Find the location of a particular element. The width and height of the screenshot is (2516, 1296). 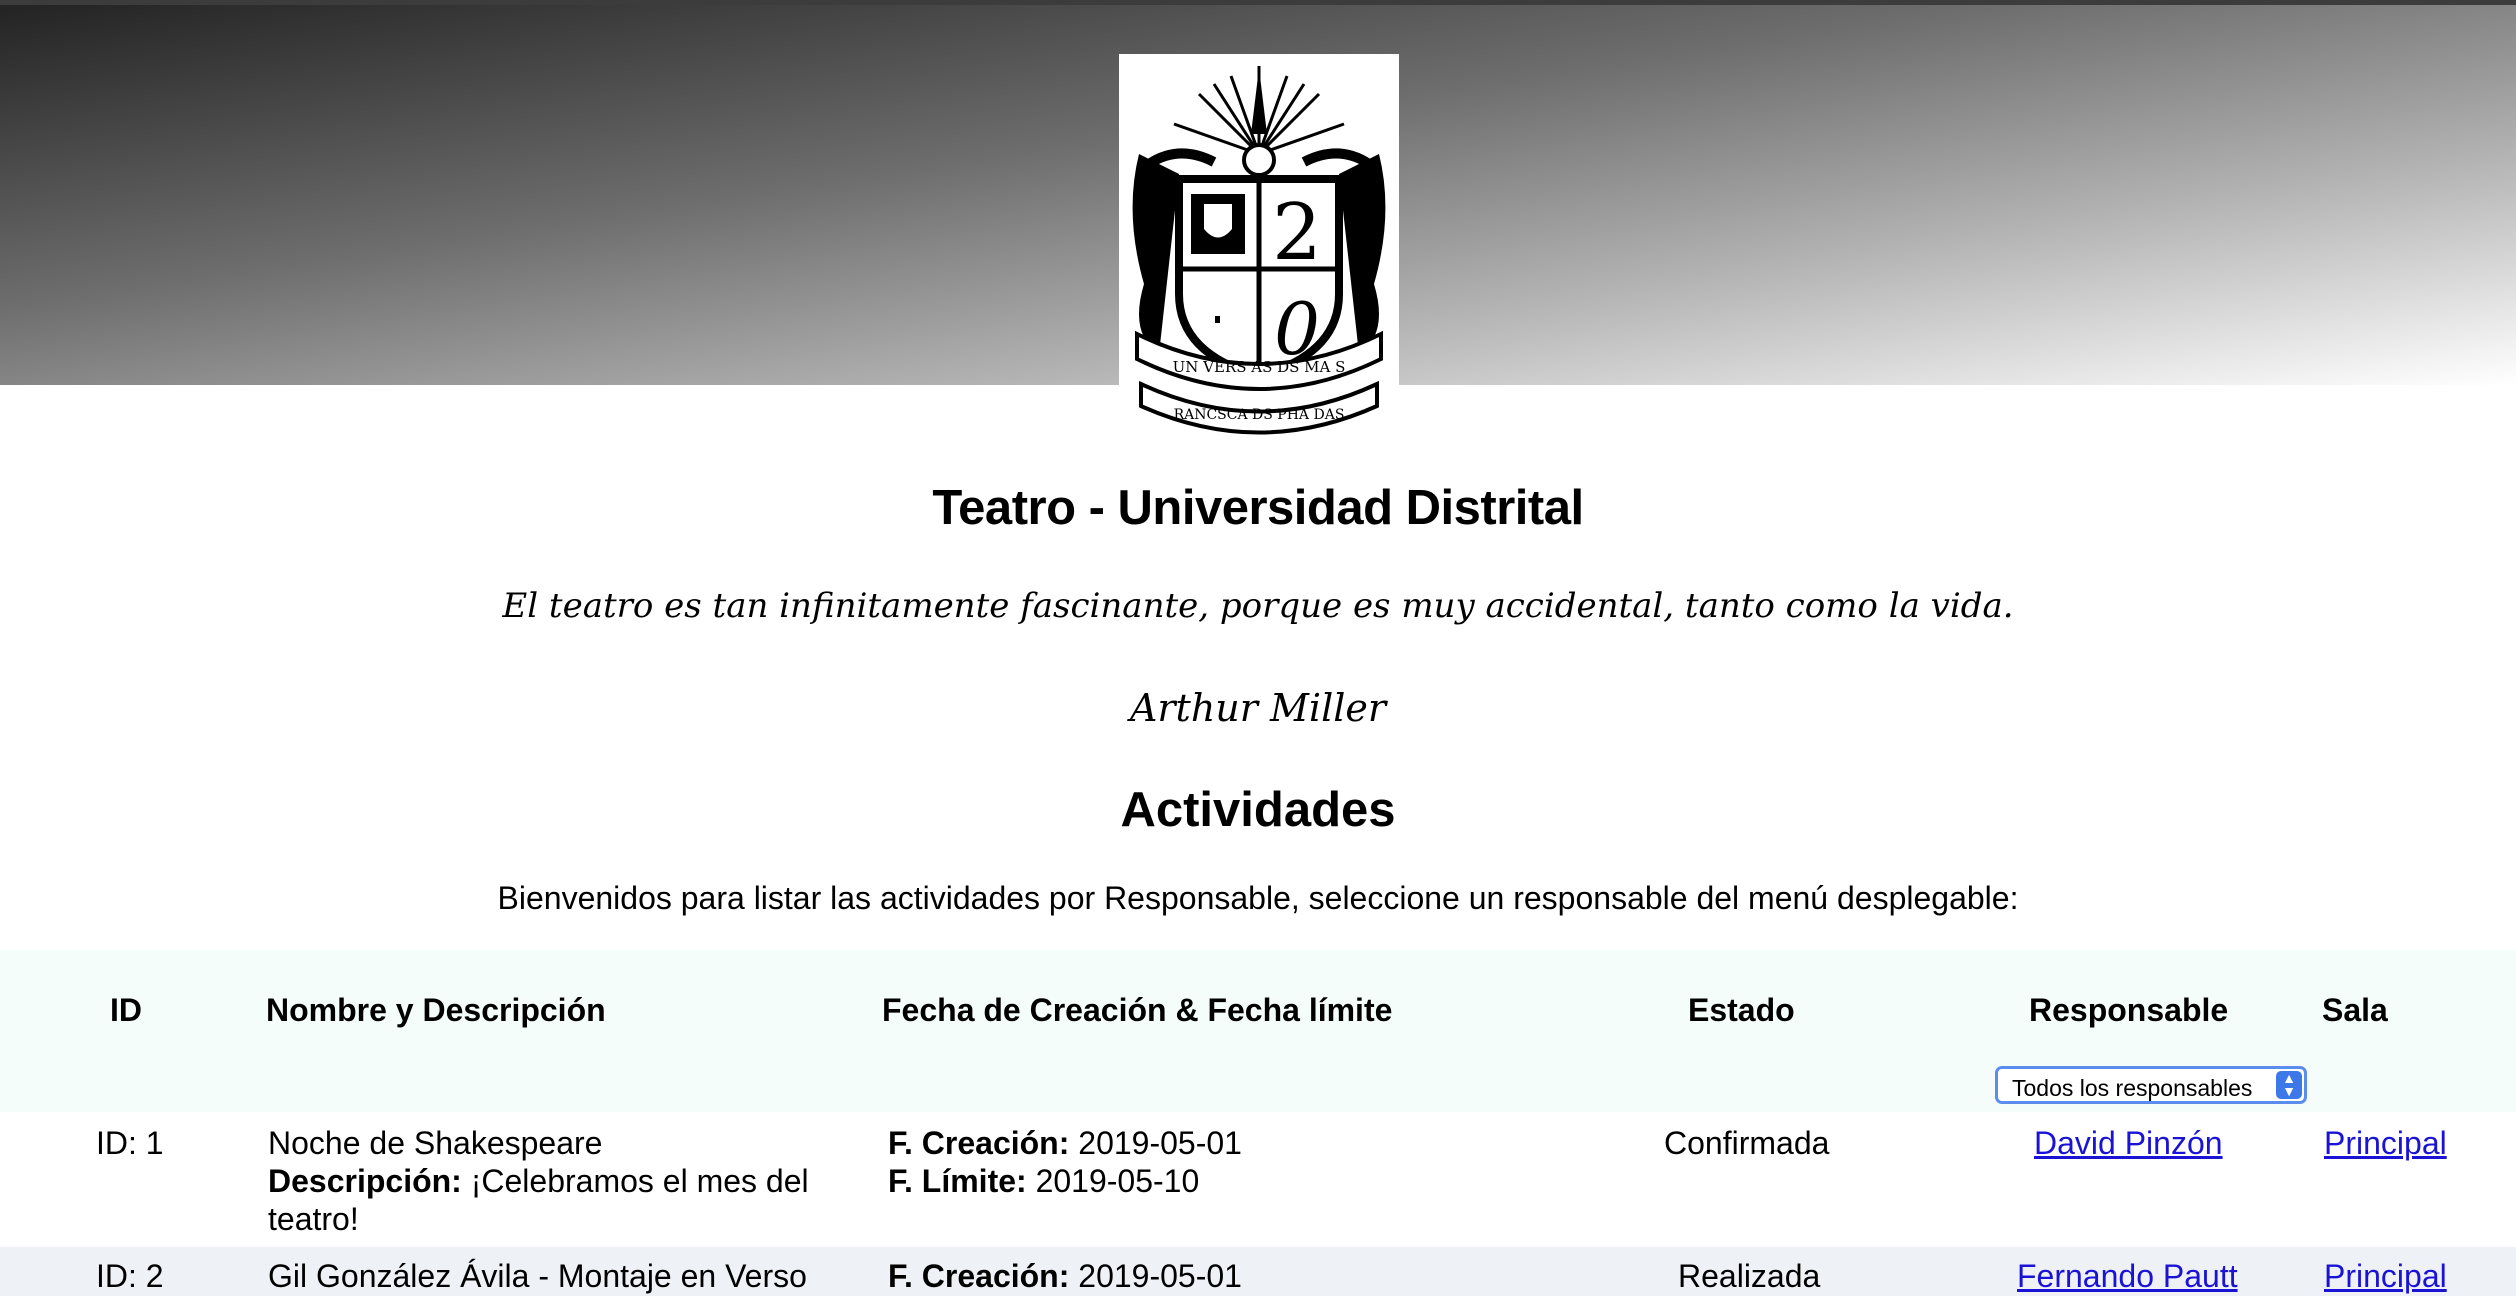

responsible-filter-value: Todos los responsables is located at coordinates (2132, 1088).